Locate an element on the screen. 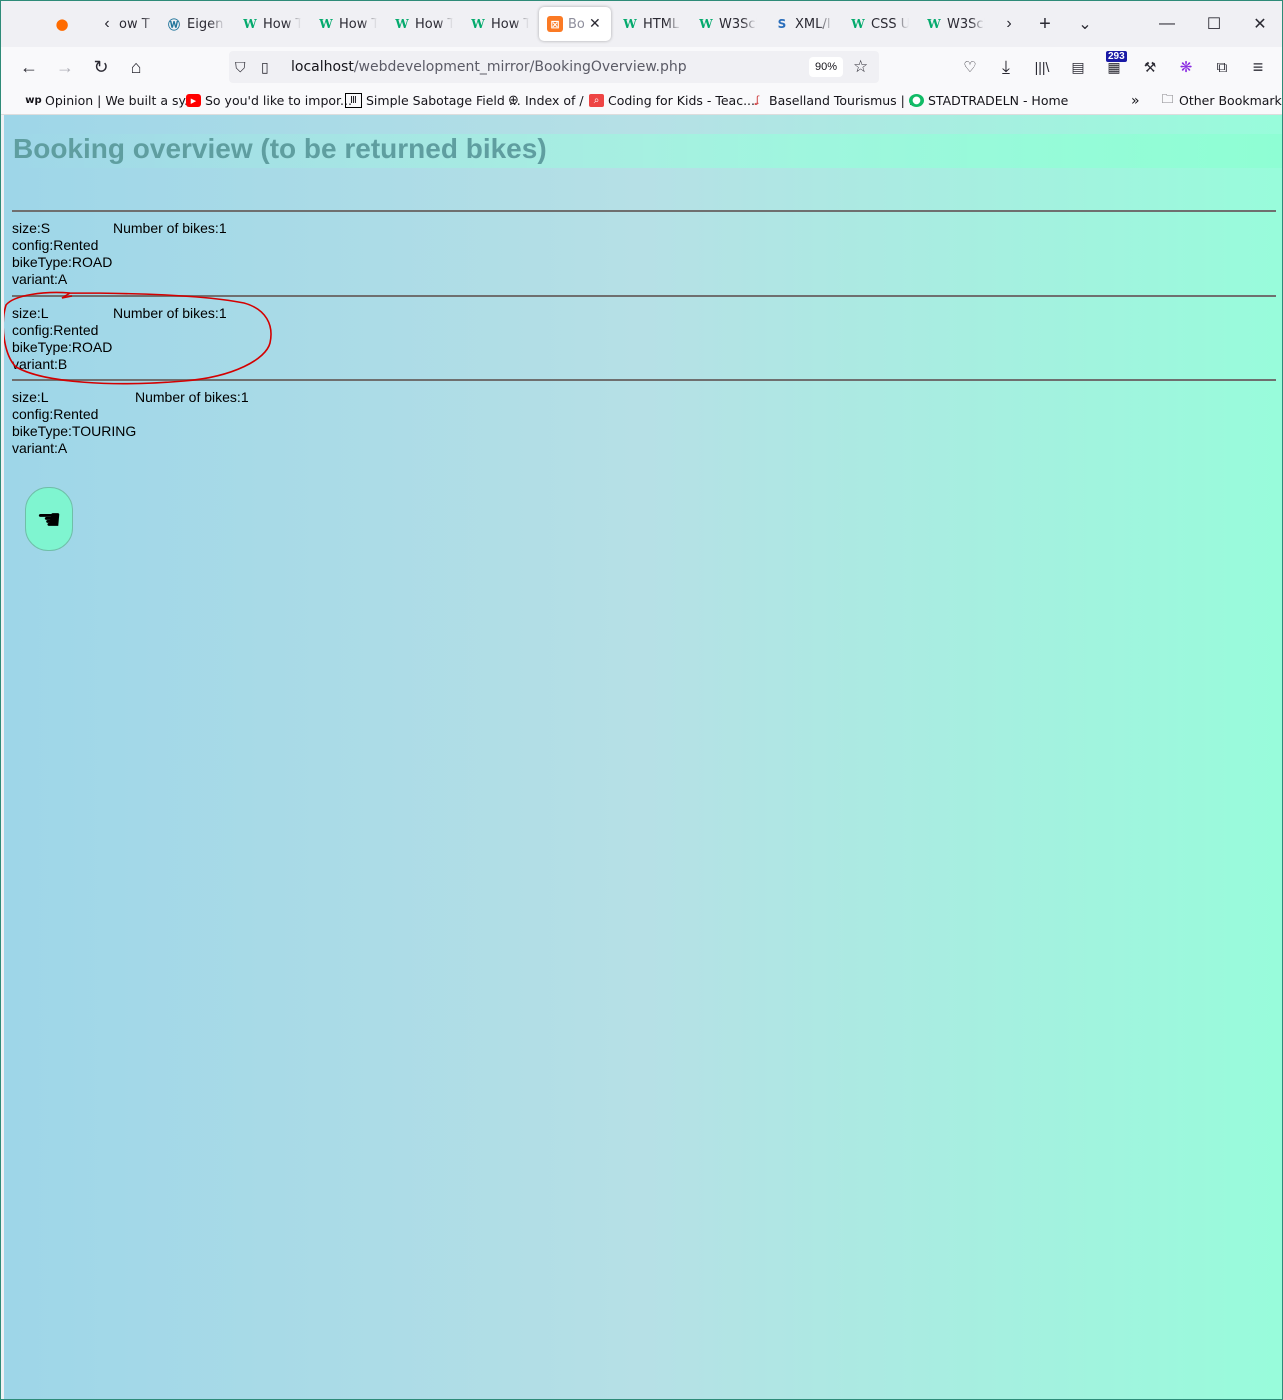  stadtradeln-icon: ● is located at coordinates (916, 100).